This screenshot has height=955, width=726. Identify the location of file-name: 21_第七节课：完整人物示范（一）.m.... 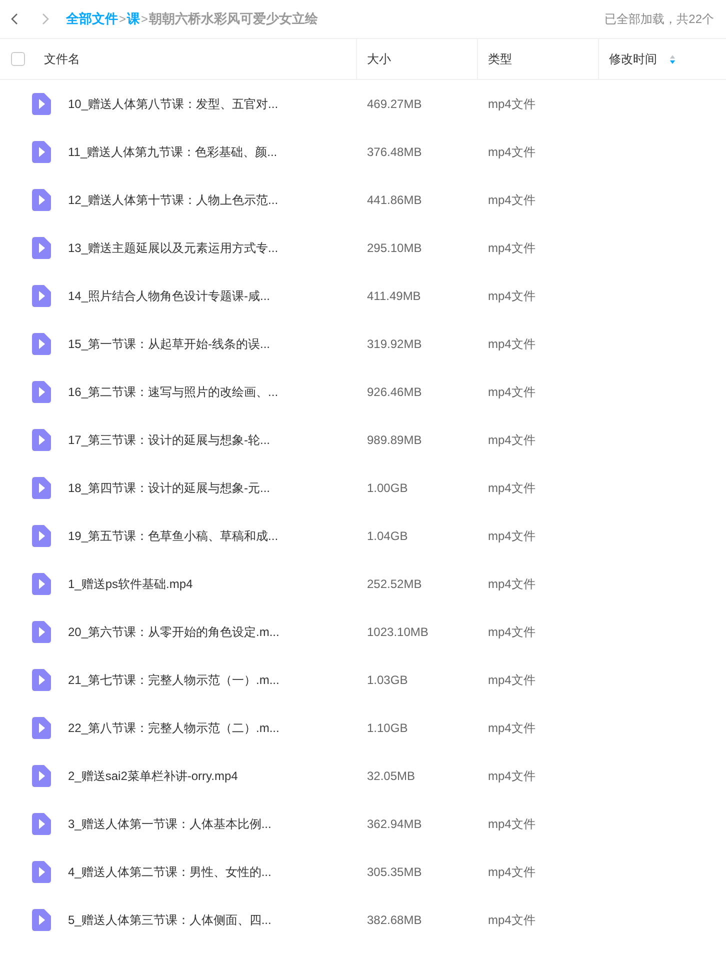
(174, 680).